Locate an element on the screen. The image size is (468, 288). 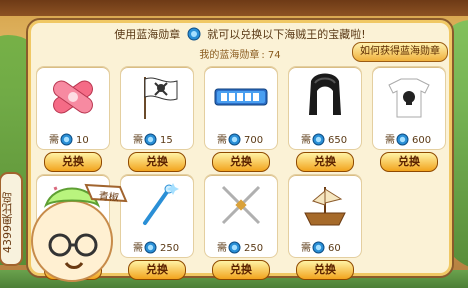
item-card-crossed-swords: 需 250 is located at coordinates (241, 216).